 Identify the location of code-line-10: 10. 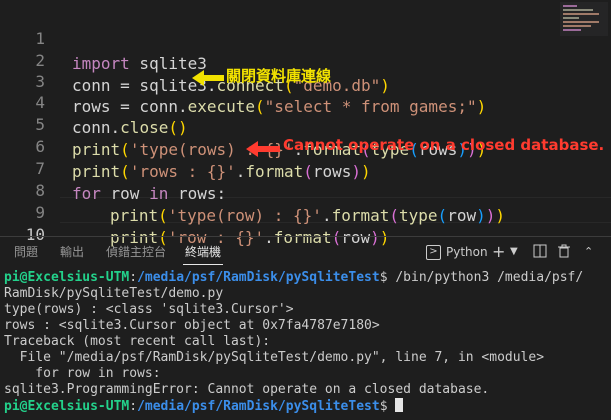
(305, 220).